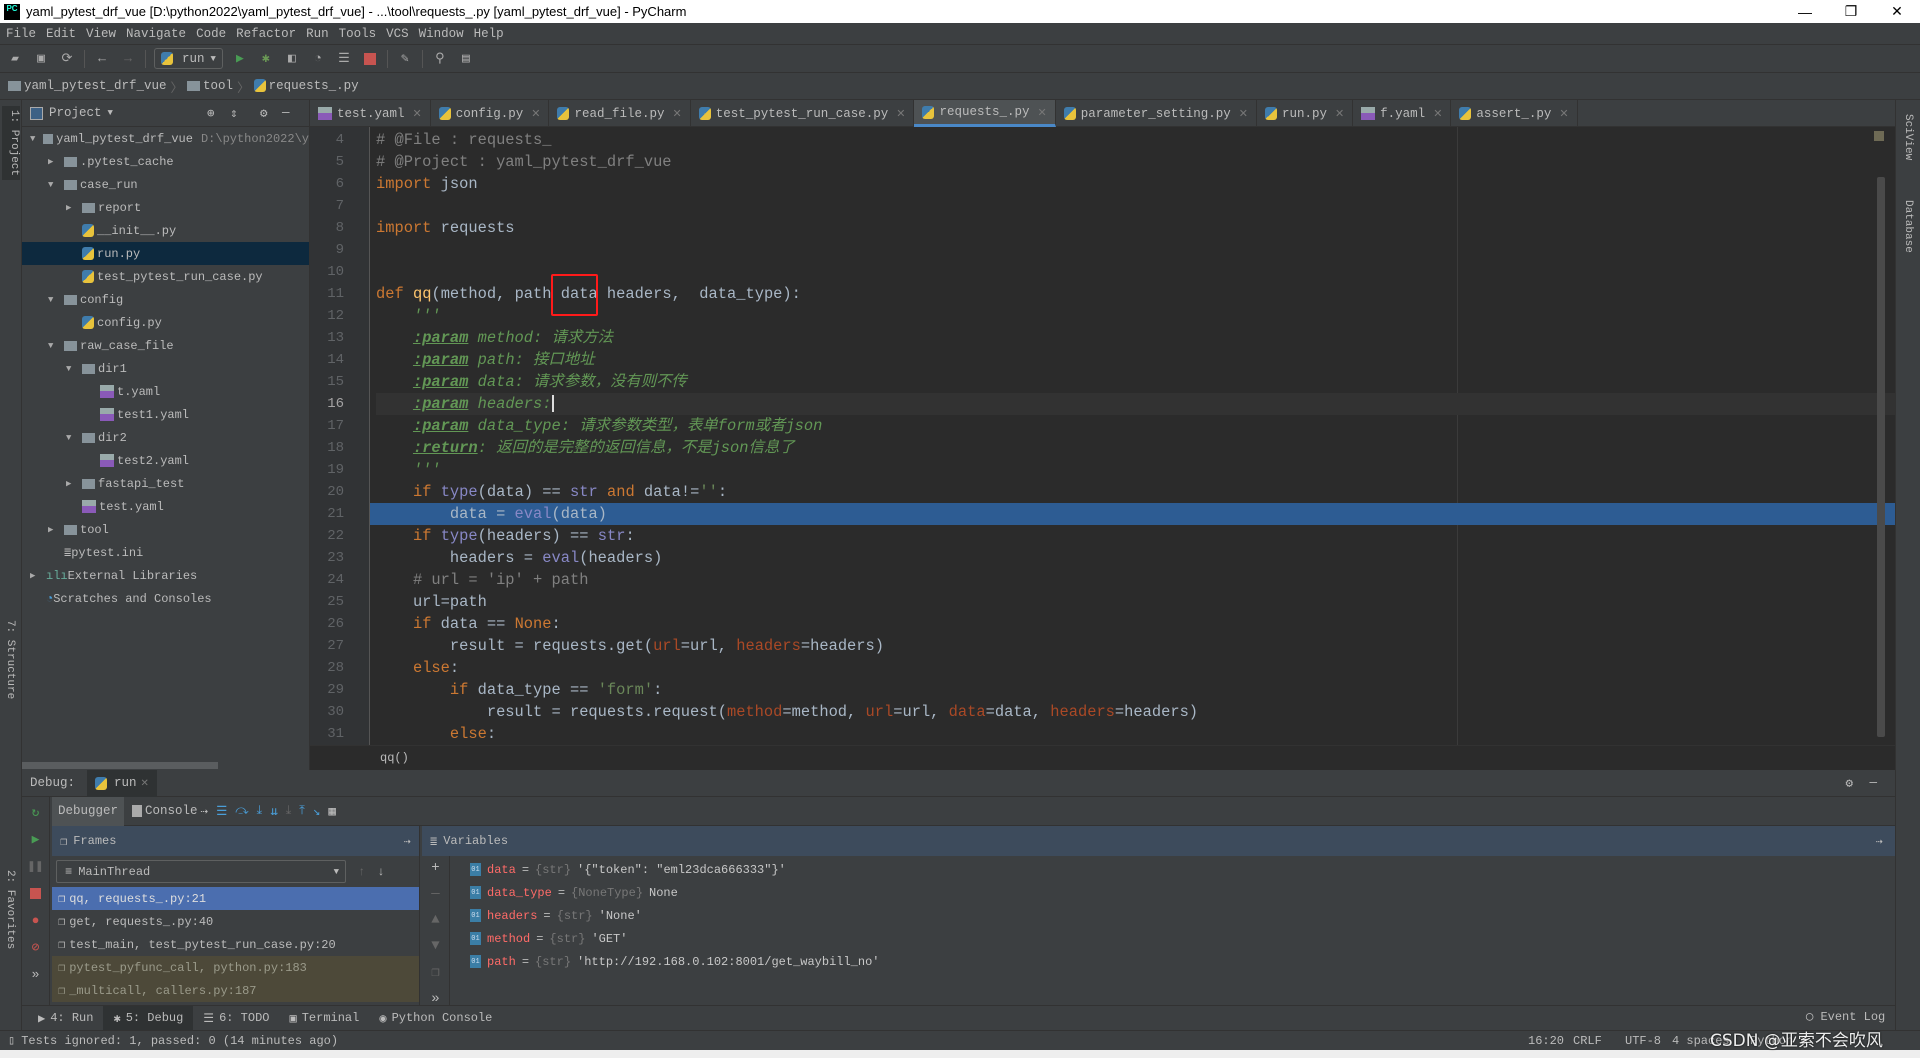 The height and width of the screenshot is (1058, 1920). Describe the element at coordinates (548, 938) in the screenshot. I see `variable-item: 01 method = {str} 'GET'` at that location.